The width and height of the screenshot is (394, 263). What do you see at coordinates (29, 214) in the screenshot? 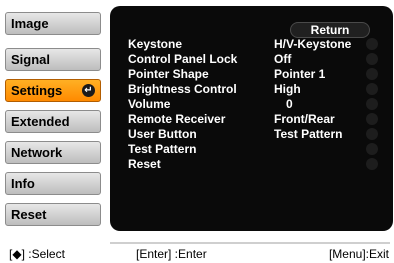
I see `menu-item-label: Reset` at bounding box center [29, 214].